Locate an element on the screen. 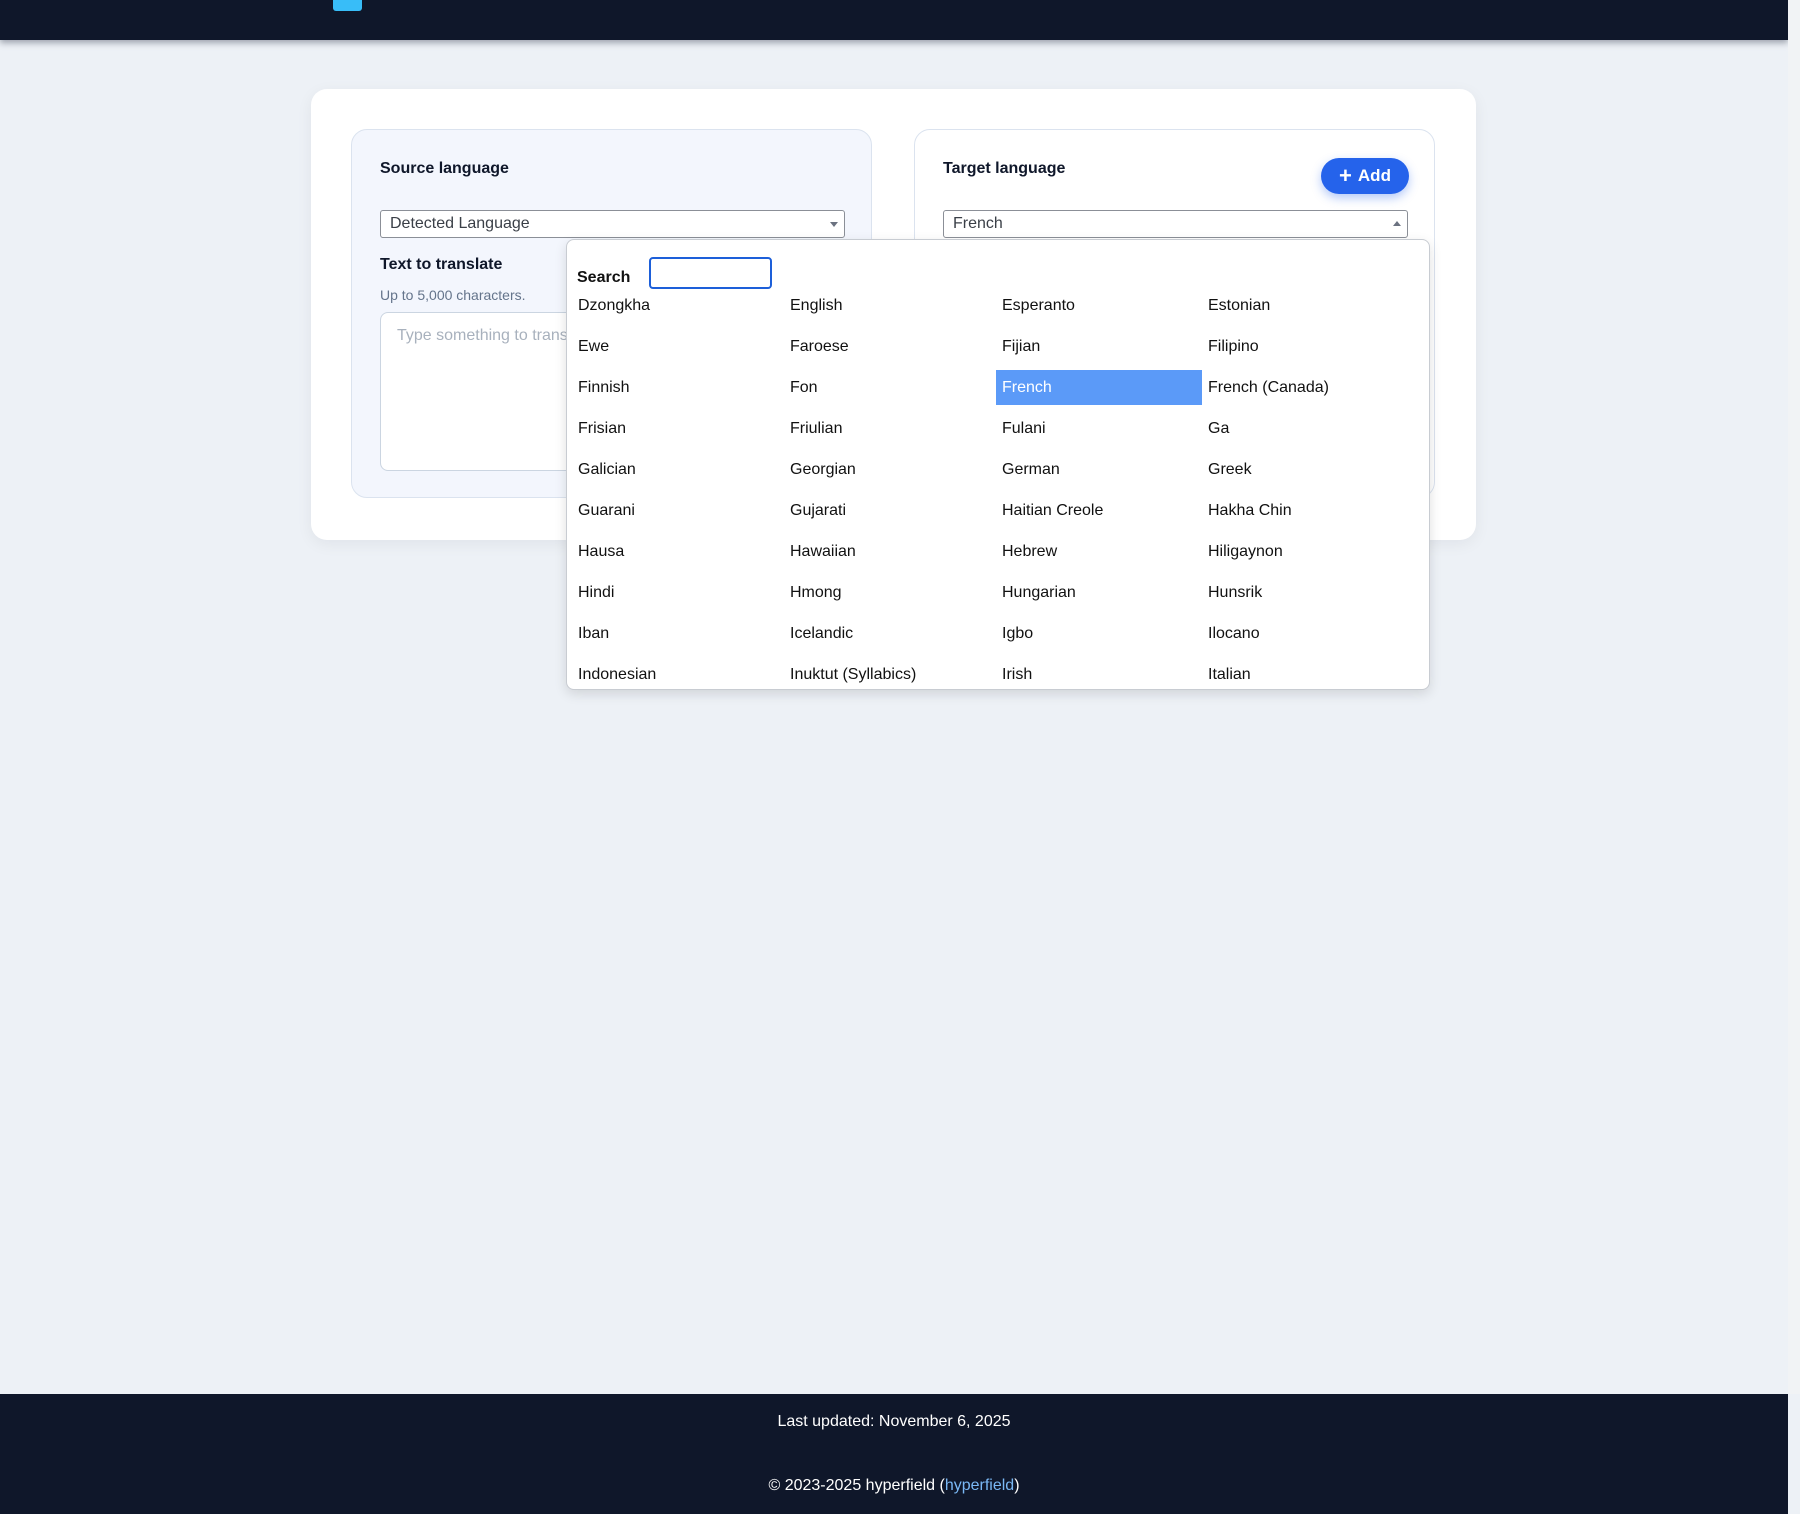 The width and height of the screenshot is (1800, 1514). add-target-button: + Add is located at coordinates (1365, 176).